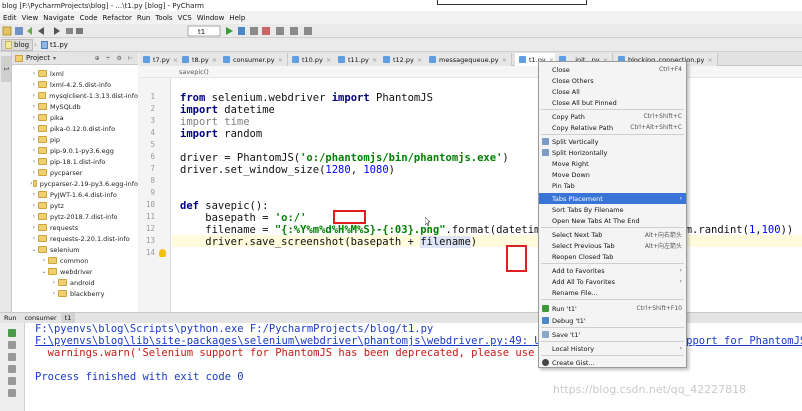 This screenshot has width=802, height=411. I want to click on menu-item-debug: Debug 't1', so click(612, 320).